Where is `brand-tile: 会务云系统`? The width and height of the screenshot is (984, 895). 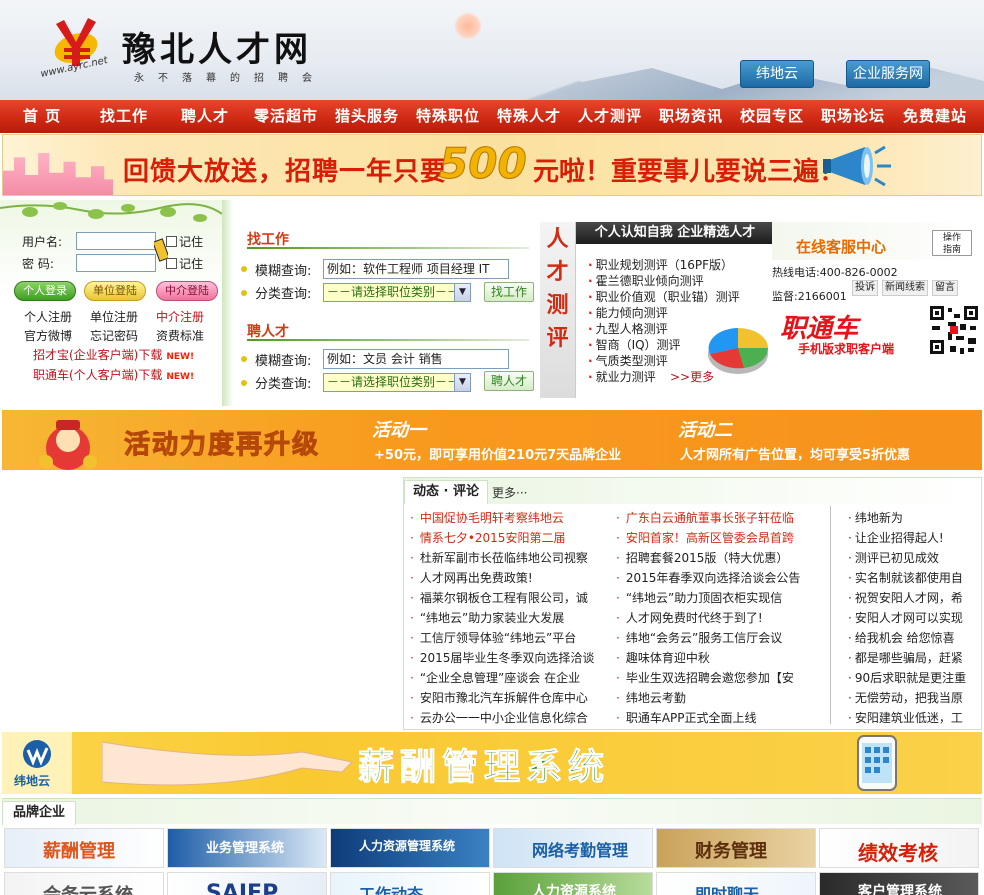 brand-tile: 会务云系统 is located at coordinates (84, 883).